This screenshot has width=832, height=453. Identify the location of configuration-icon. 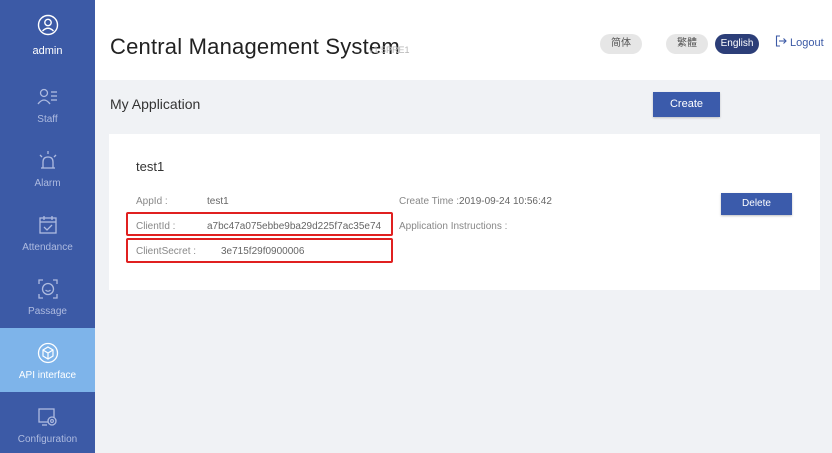
(48, 417).